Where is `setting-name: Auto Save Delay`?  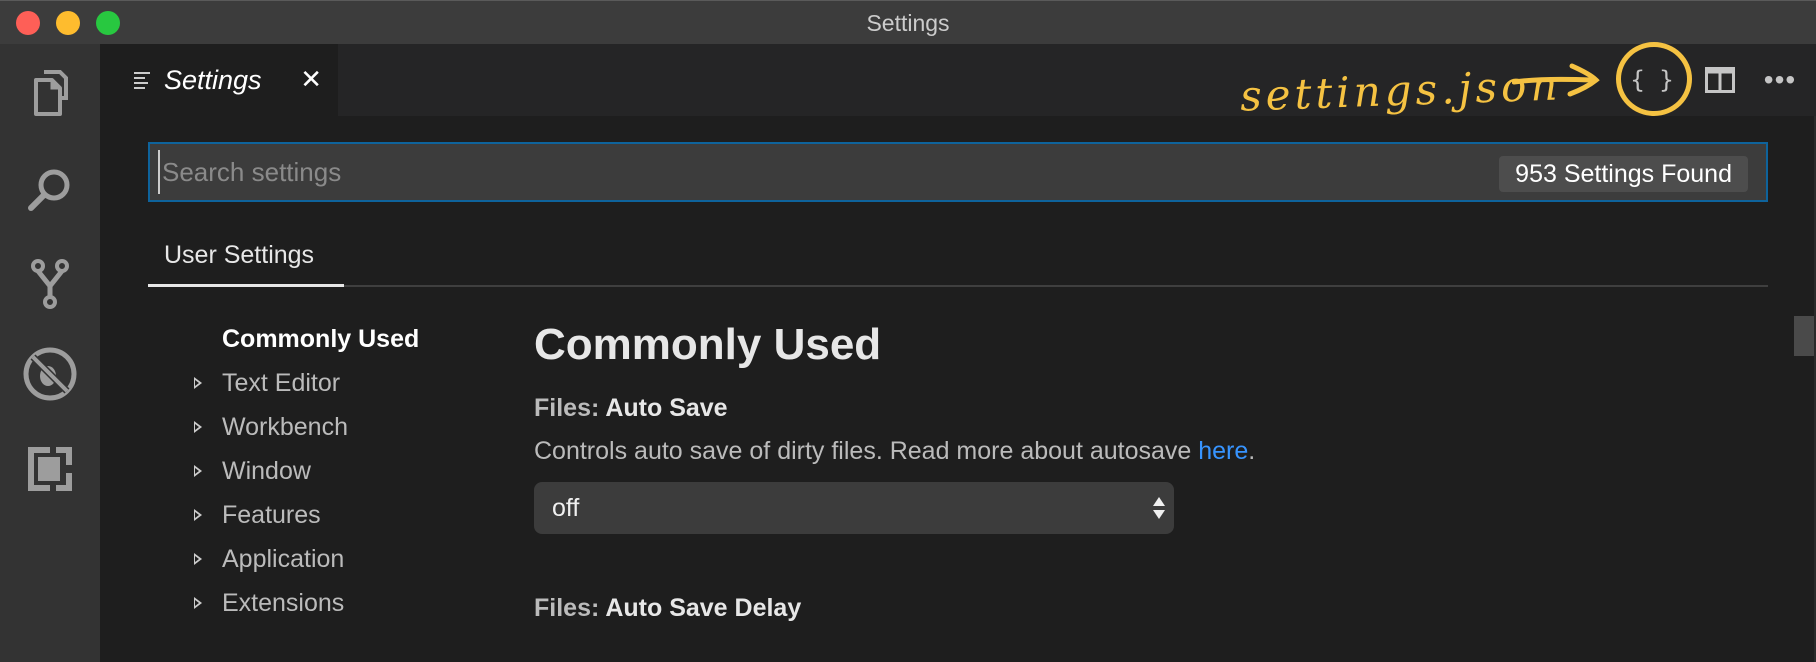
setting-name: Auto Save Delay is located at coordinates (703, 608).